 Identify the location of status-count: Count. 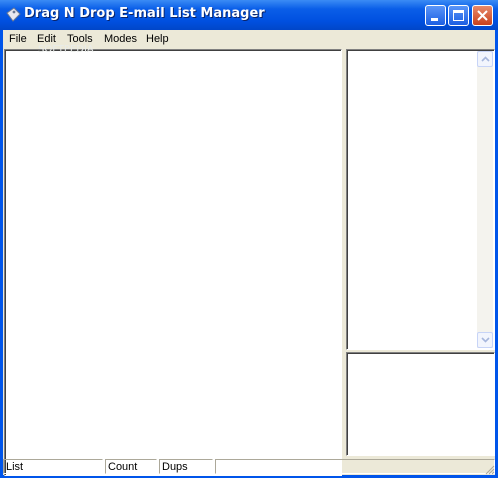
(131, 466).